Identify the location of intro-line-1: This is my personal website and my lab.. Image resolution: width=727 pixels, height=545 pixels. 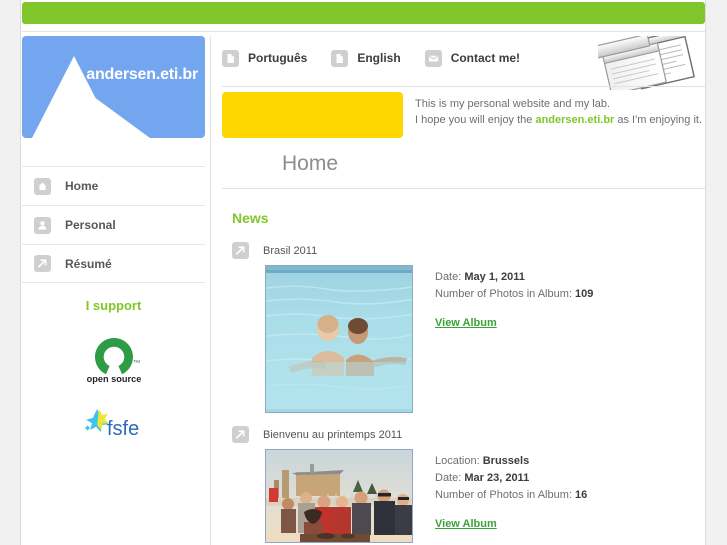
(513, 104).